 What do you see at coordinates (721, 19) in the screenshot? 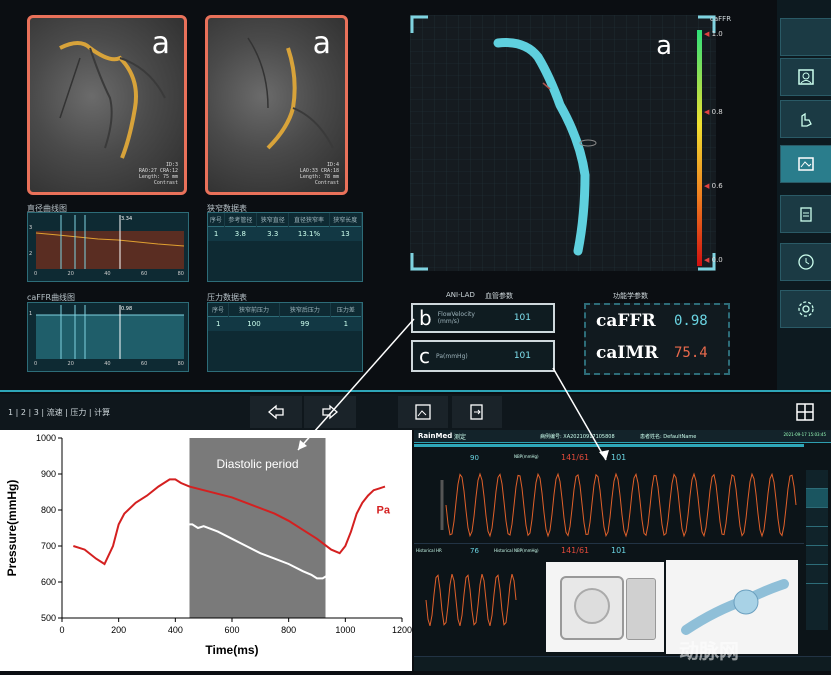
I see `caffr-scale-title: caFFR` at bounding box center [721, 19].